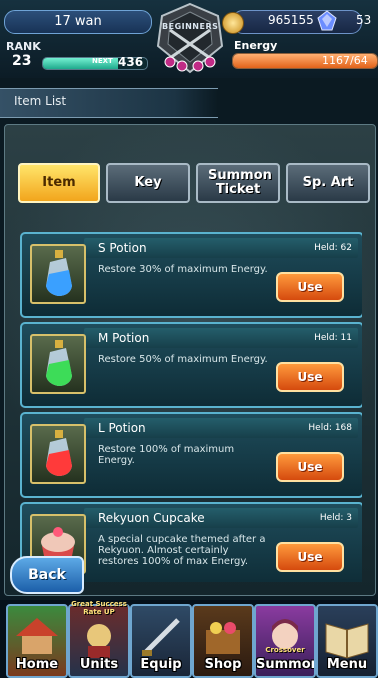 The width and height of the screenshot is (378, 678). Describe the element at coordinates (256, 45) in the screenshot. I see `energy-label: Energy` at that location.